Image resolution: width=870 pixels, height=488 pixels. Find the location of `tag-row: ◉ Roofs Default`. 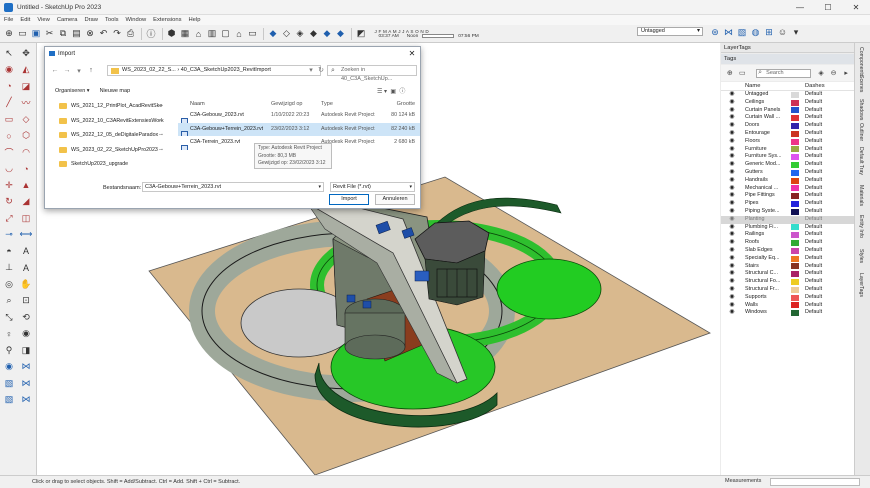

tag-row: ◉ Roofs Default is located at coordinates (787, 243).